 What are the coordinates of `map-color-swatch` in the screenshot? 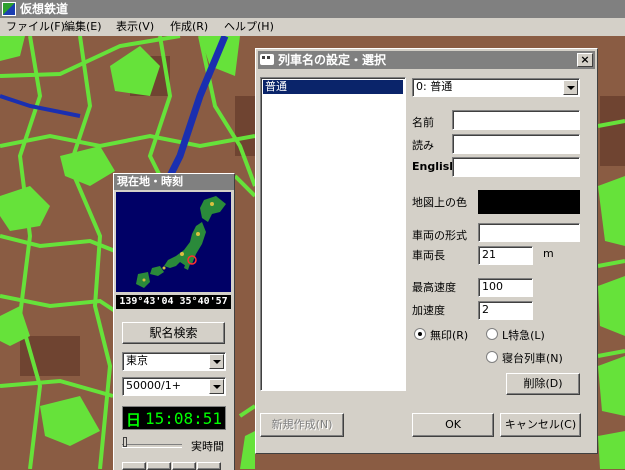 It's located at (529, 202).